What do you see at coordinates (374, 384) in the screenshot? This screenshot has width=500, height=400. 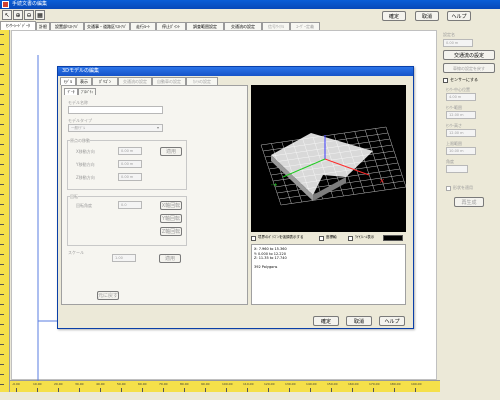 I see `ruler-label: 170.00` at bounding box center [374, 384].